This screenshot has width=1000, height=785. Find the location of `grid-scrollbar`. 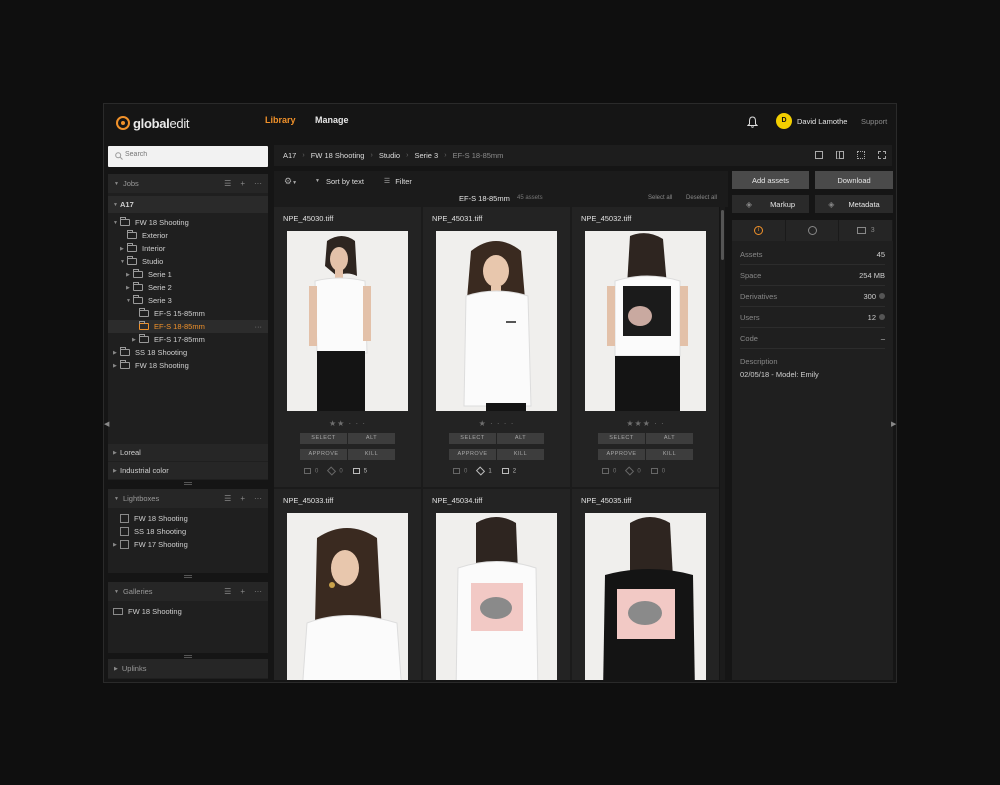

grid-scrollbar is located at coordinates (722, 443).